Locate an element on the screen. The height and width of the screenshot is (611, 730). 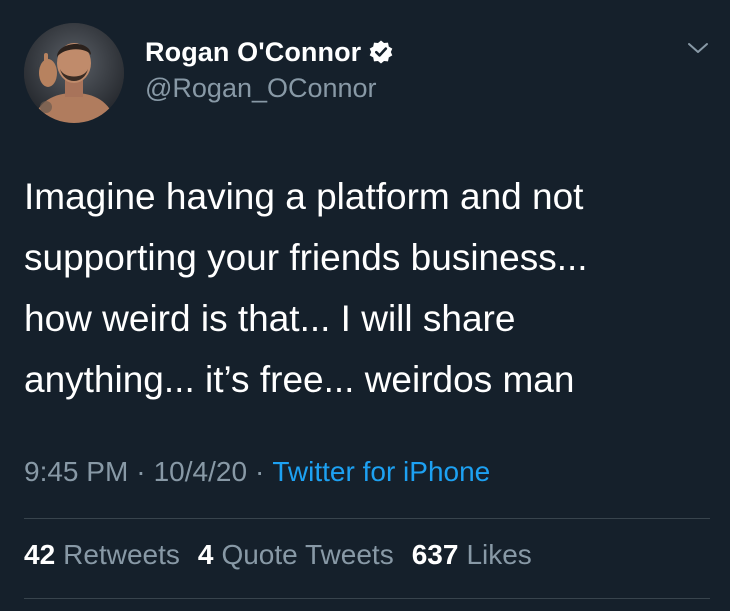
tweet-meta: 9:45 PM · 10/4/20 · Twitter for iPhone is located at coordinates (257, 472).